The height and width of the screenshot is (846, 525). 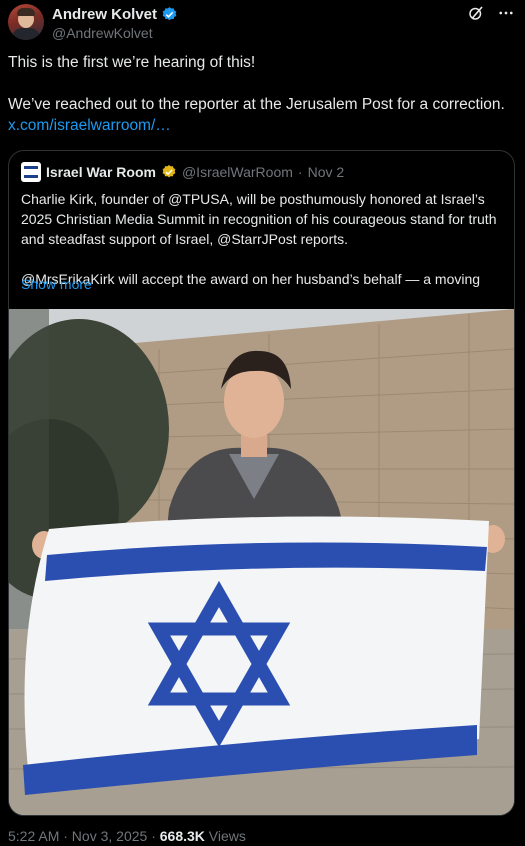 What do you see at coordinates (237, 172) in the screenshot?
I see `quoted-author-handle: @IsraelWarRoom` at bounding box center [237, 172].